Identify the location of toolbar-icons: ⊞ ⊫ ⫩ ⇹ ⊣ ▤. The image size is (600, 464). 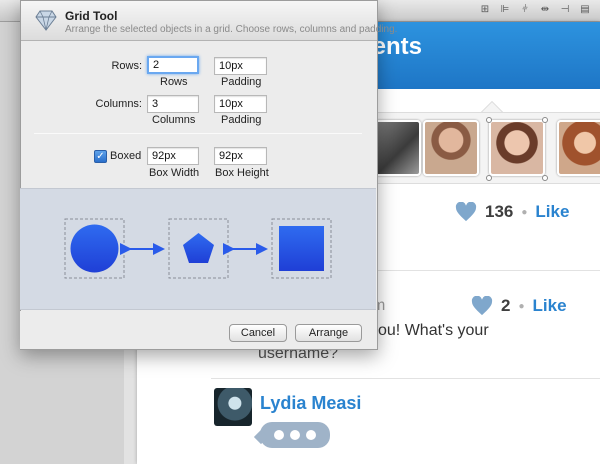
(535, 10).